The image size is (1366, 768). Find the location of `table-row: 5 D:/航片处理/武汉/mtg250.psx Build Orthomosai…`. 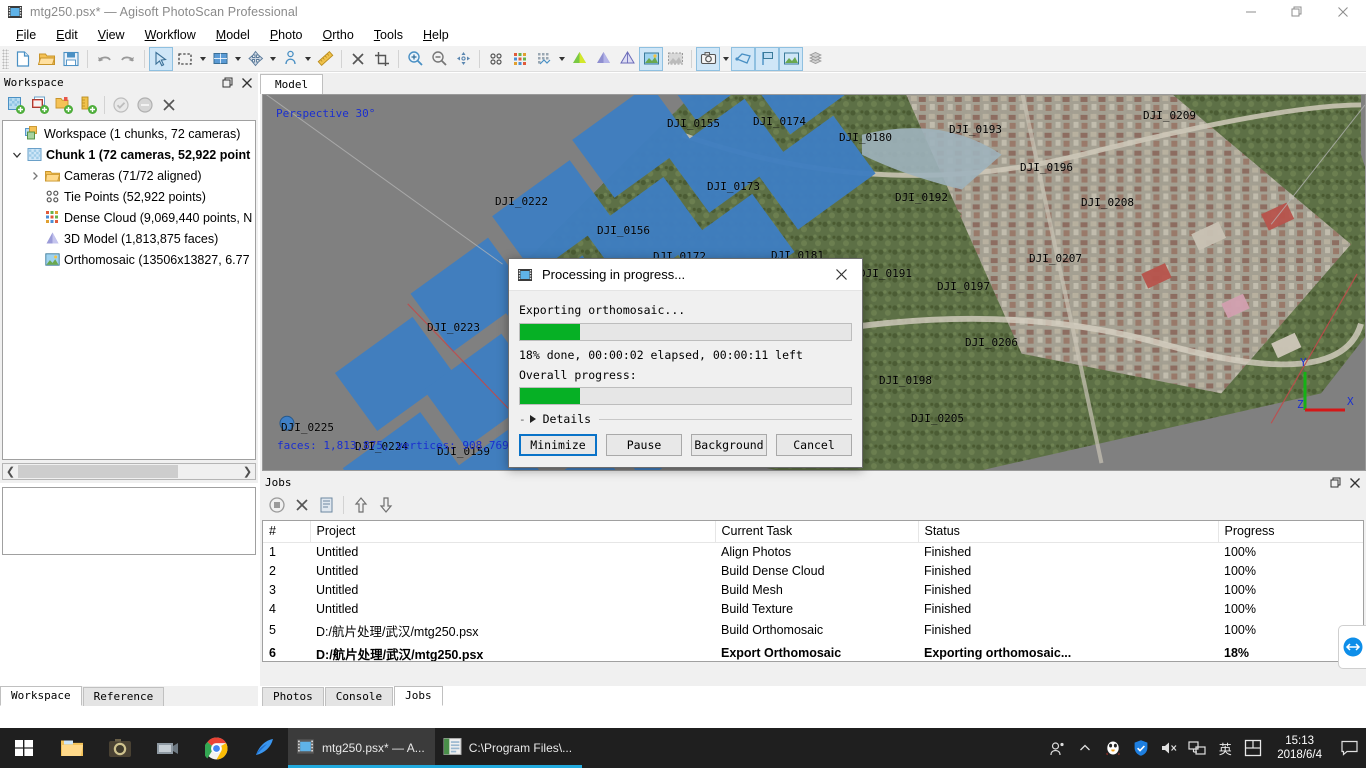

table-row: 5 D:/航片处理/武汉/mtg250.psx Build Orthomosai… is located at coordinates (813, 630).